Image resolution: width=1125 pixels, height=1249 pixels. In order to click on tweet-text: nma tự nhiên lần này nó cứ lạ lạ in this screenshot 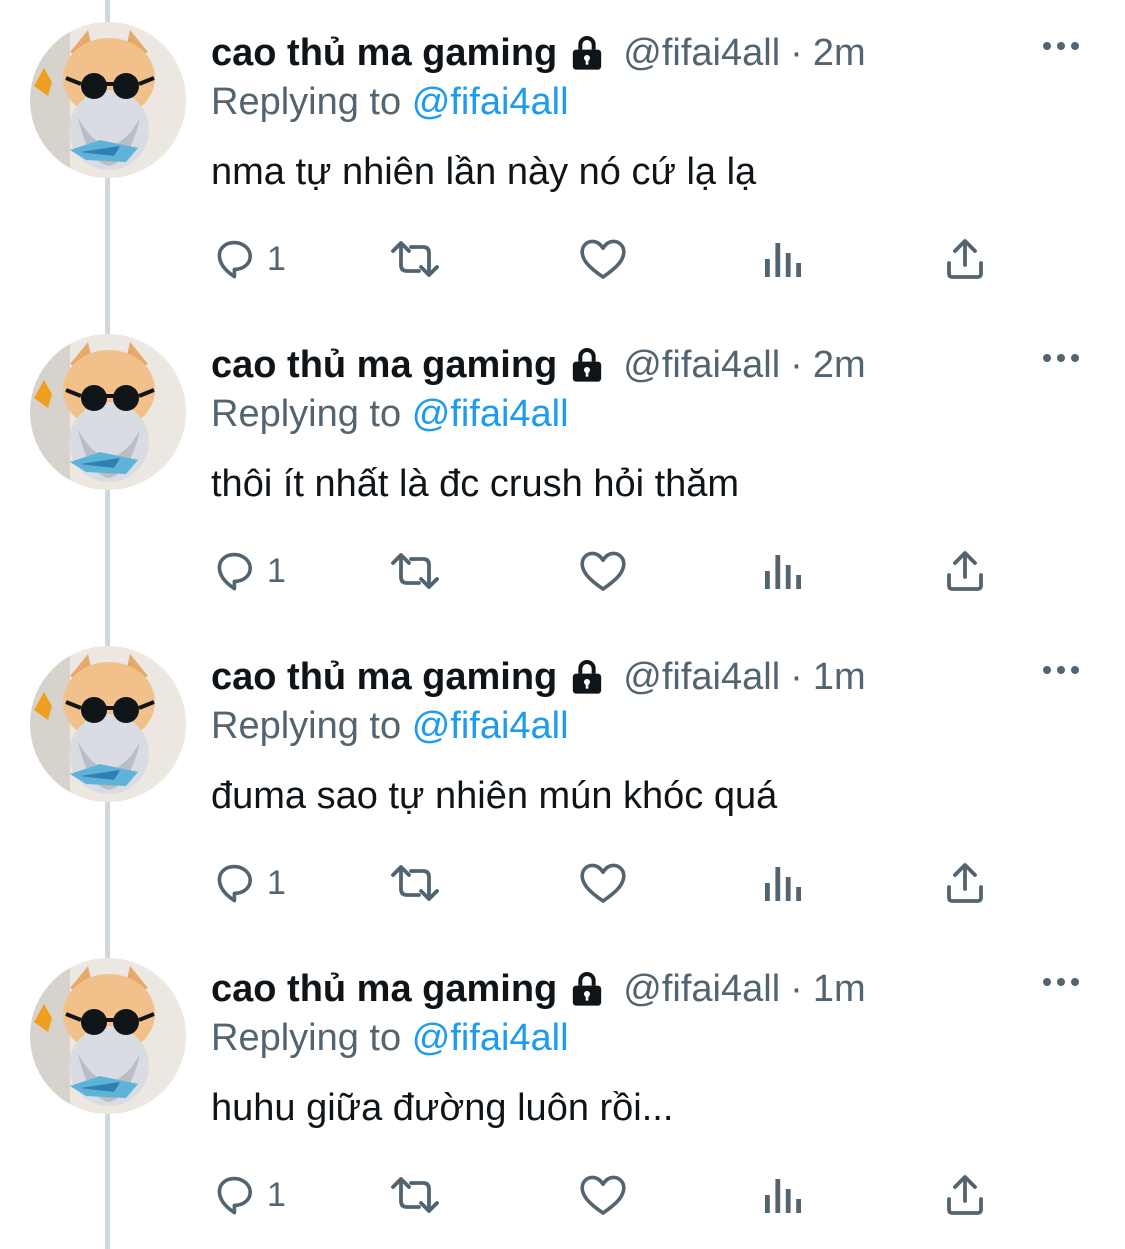, I will do `click(484, 172)`.